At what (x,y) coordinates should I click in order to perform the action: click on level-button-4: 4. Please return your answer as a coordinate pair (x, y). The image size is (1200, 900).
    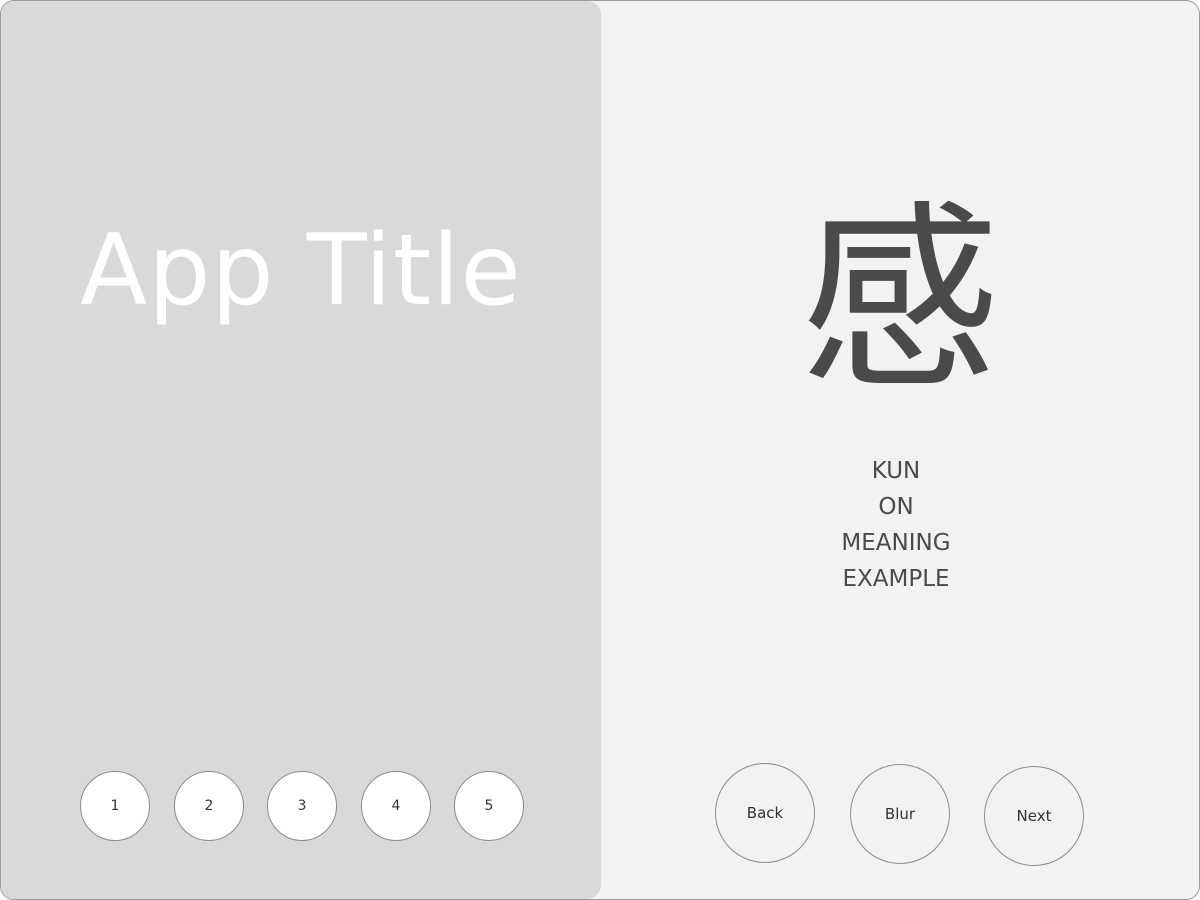
    Looking at the image, I should click on (396, 806).